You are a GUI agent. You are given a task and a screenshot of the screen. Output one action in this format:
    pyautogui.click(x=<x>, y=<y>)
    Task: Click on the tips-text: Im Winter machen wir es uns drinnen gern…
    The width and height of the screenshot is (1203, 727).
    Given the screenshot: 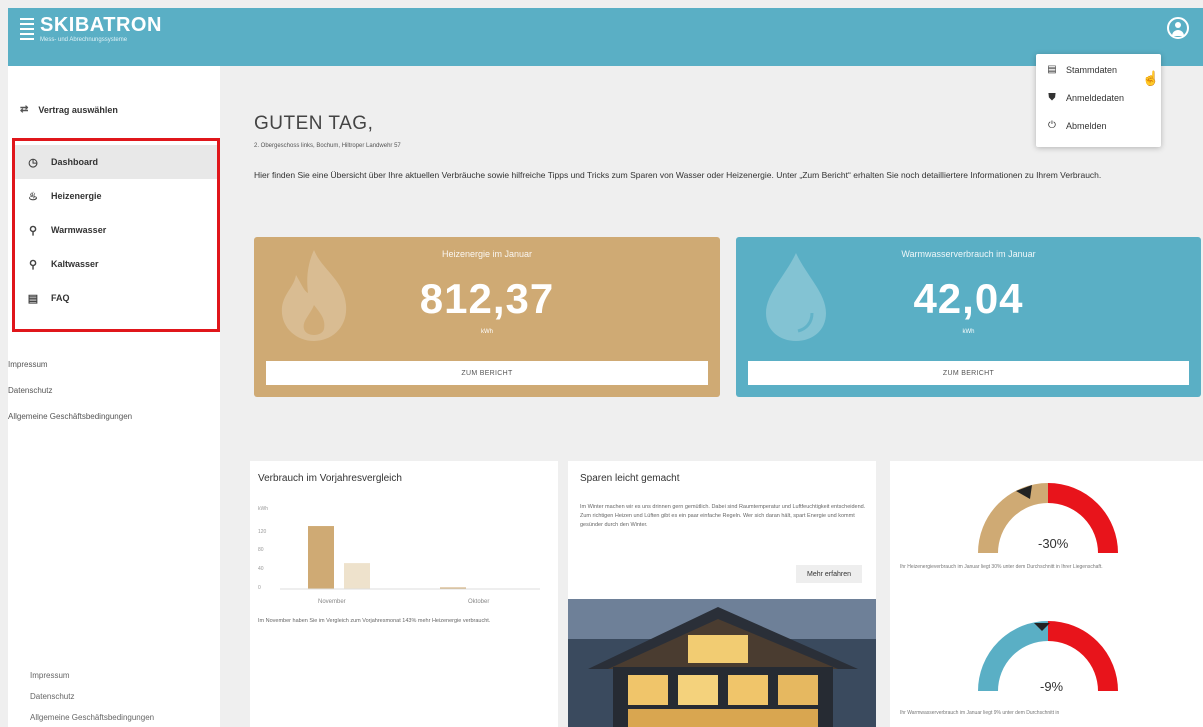 What is the action you would take?
    pyautogui.click(x=723, y=516)
    